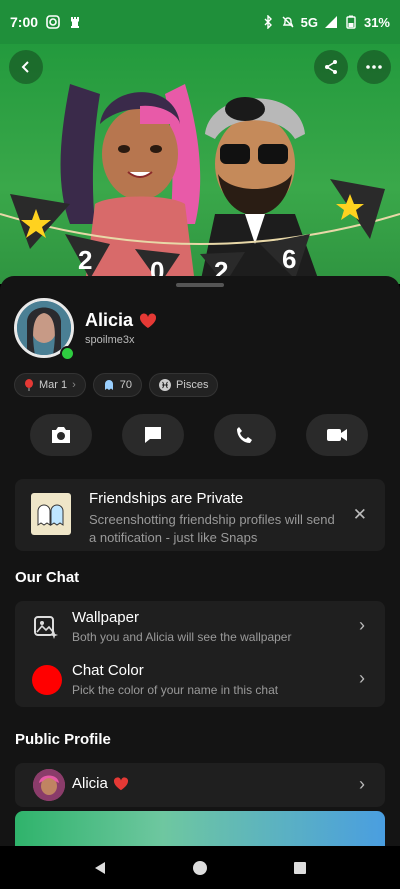 This screenshot has height=889, width=400. I want to click on public-profile-name: Alicia, so click(90, 783).